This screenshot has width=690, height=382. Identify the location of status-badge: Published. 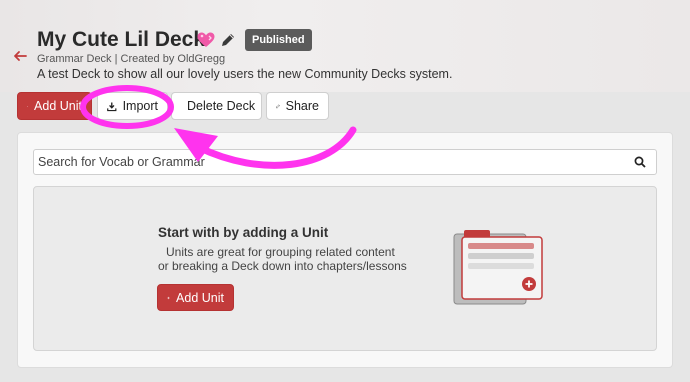
(278, 40).